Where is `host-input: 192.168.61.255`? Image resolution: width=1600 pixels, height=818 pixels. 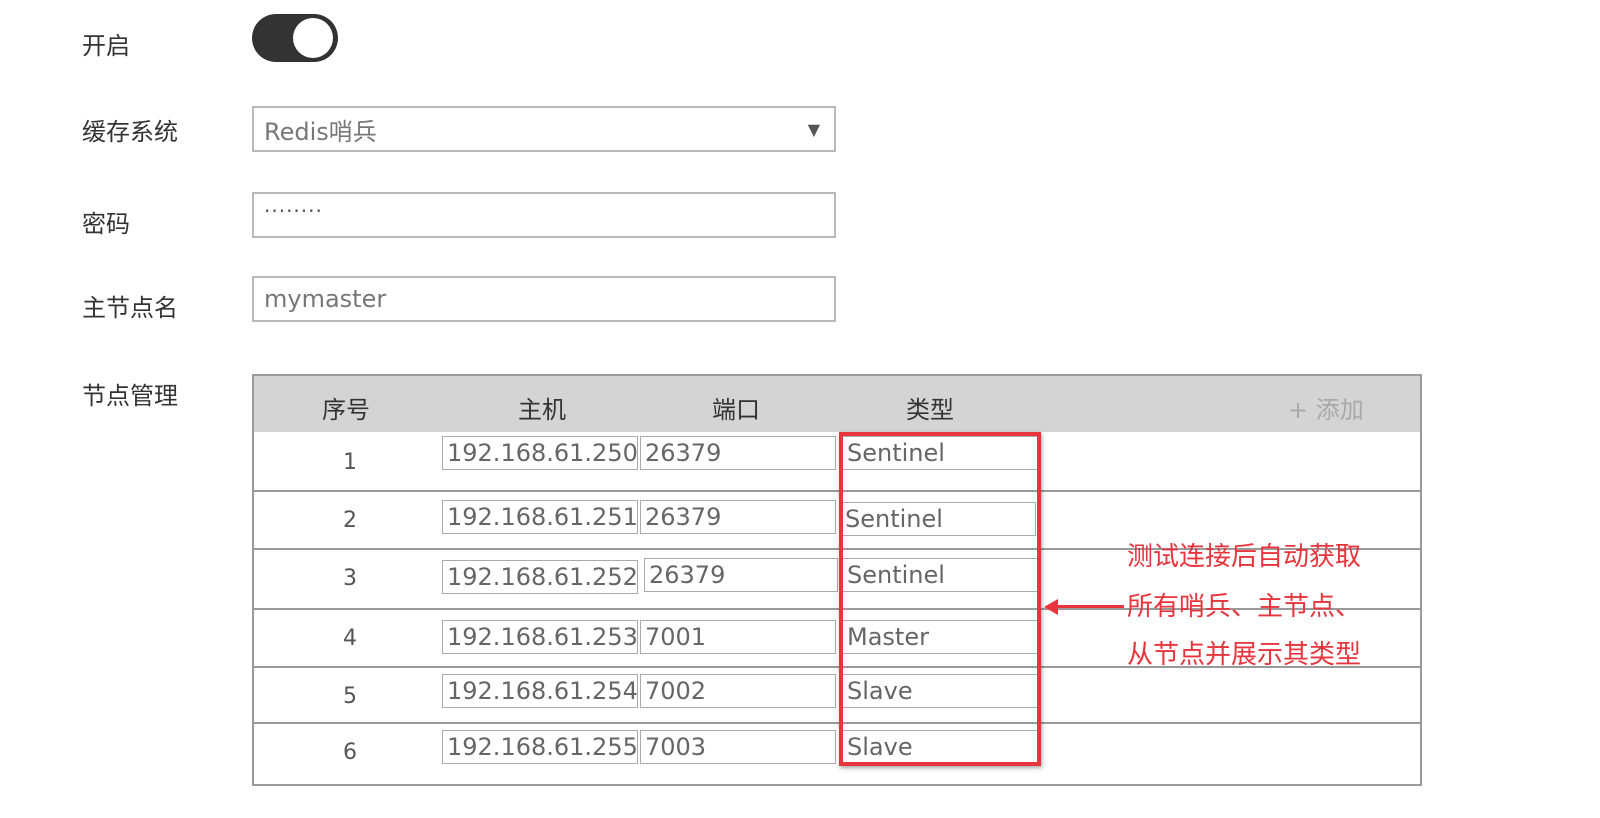
host-input: 192.168.61.255 is located at coordinates (540, 747).